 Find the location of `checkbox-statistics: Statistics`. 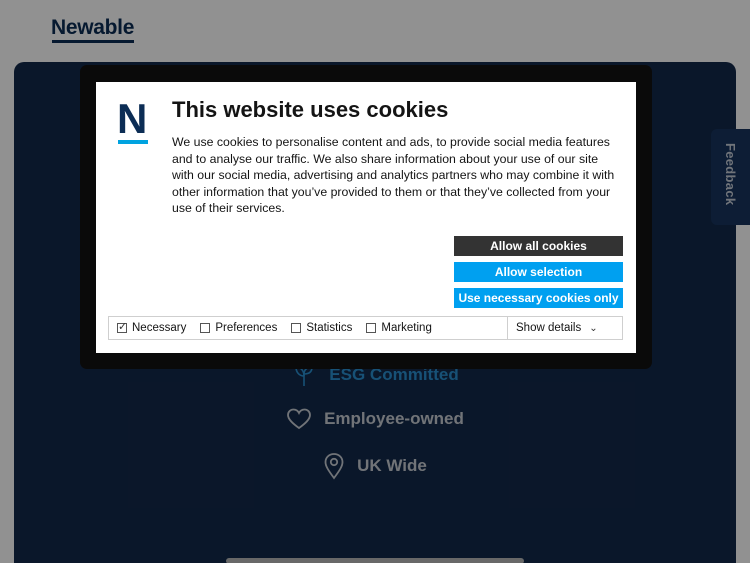

checkbox-statistics: Statistics is located at coordinates (321, 328).